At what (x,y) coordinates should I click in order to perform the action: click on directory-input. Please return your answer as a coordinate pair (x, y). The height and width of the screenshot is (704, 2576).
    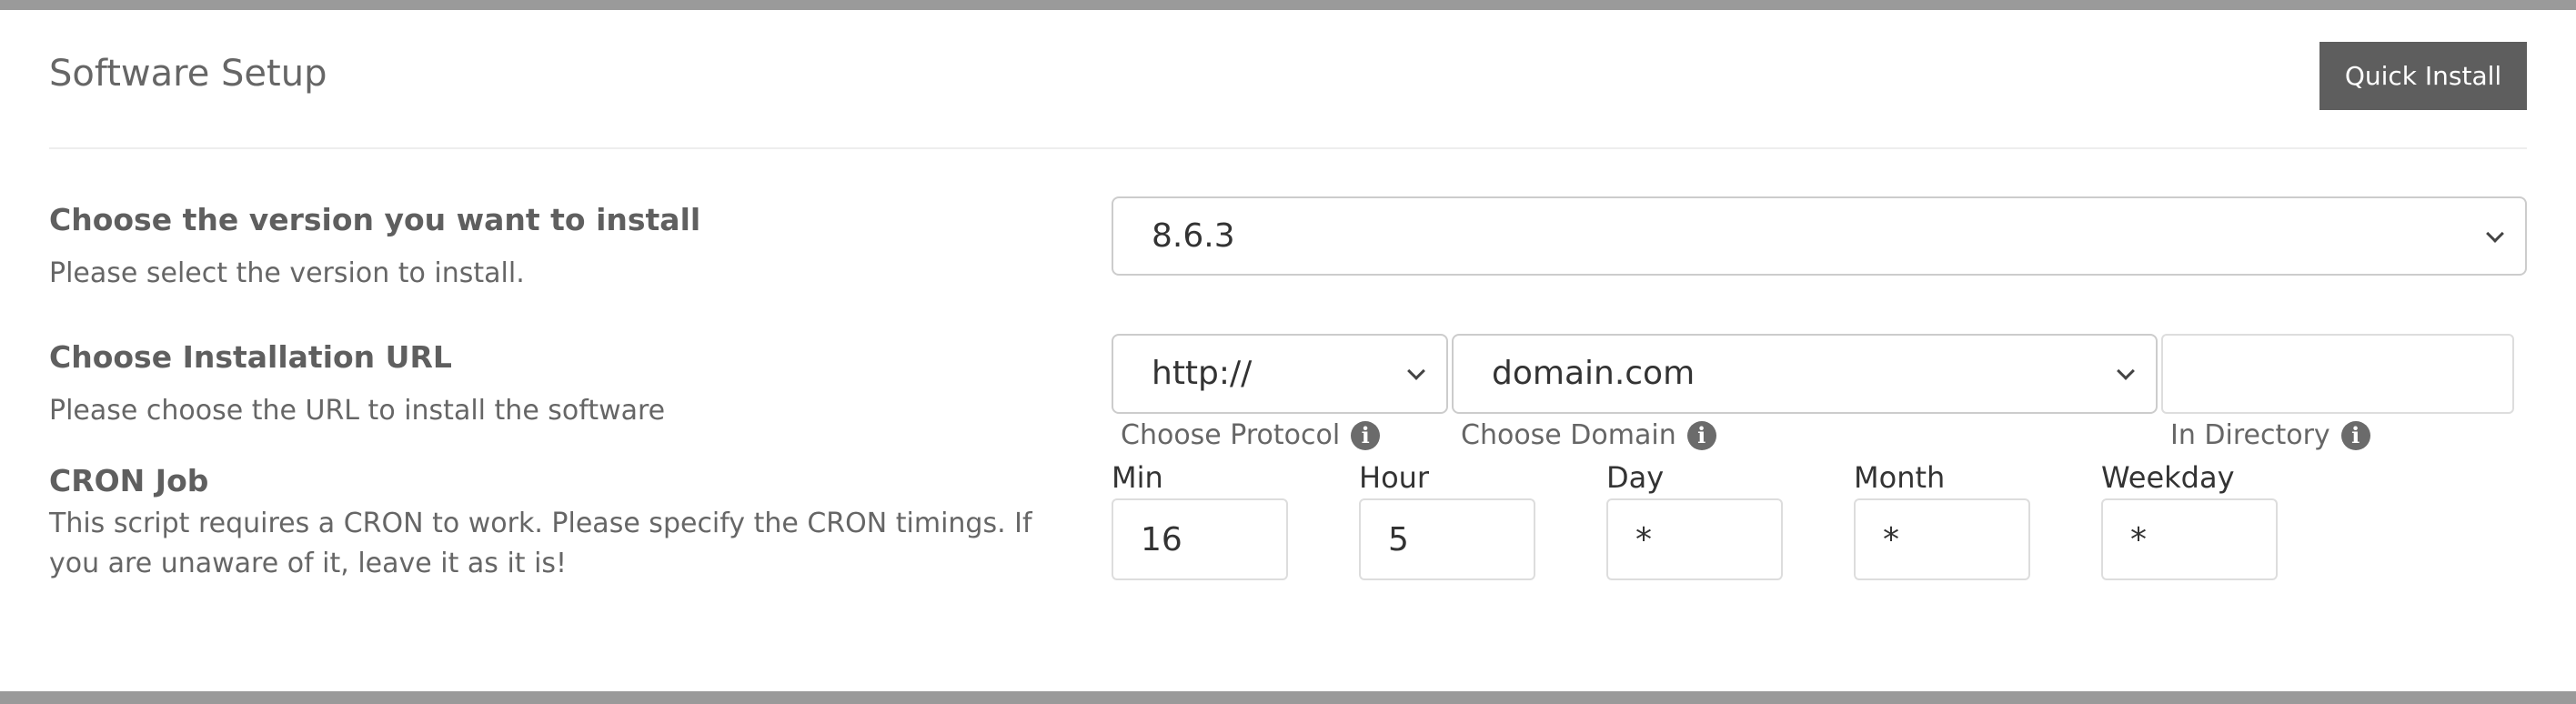
    Looking at the image, I should click on (2337, 374).